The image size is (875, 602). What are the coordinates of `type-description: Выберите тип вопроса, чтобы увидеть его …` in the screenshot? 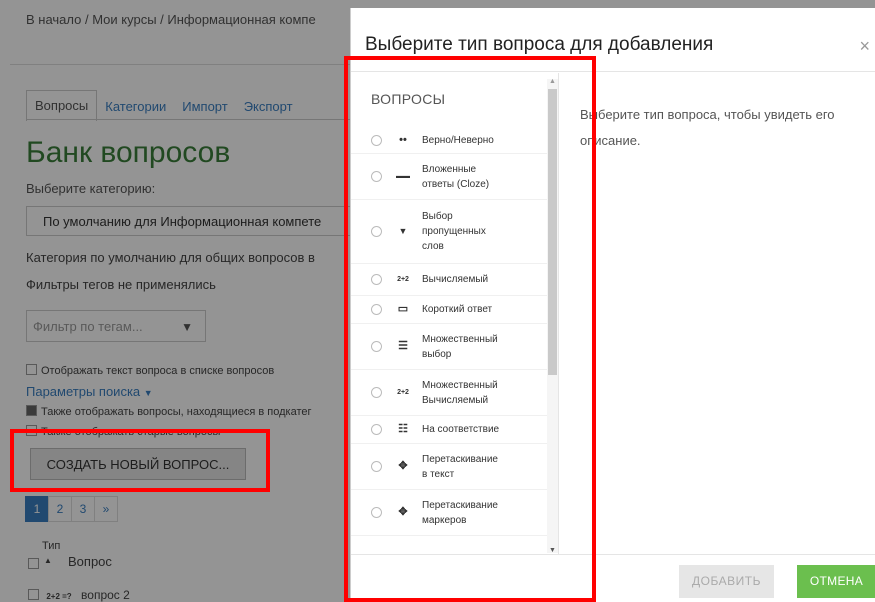 It's located at (707, 127).